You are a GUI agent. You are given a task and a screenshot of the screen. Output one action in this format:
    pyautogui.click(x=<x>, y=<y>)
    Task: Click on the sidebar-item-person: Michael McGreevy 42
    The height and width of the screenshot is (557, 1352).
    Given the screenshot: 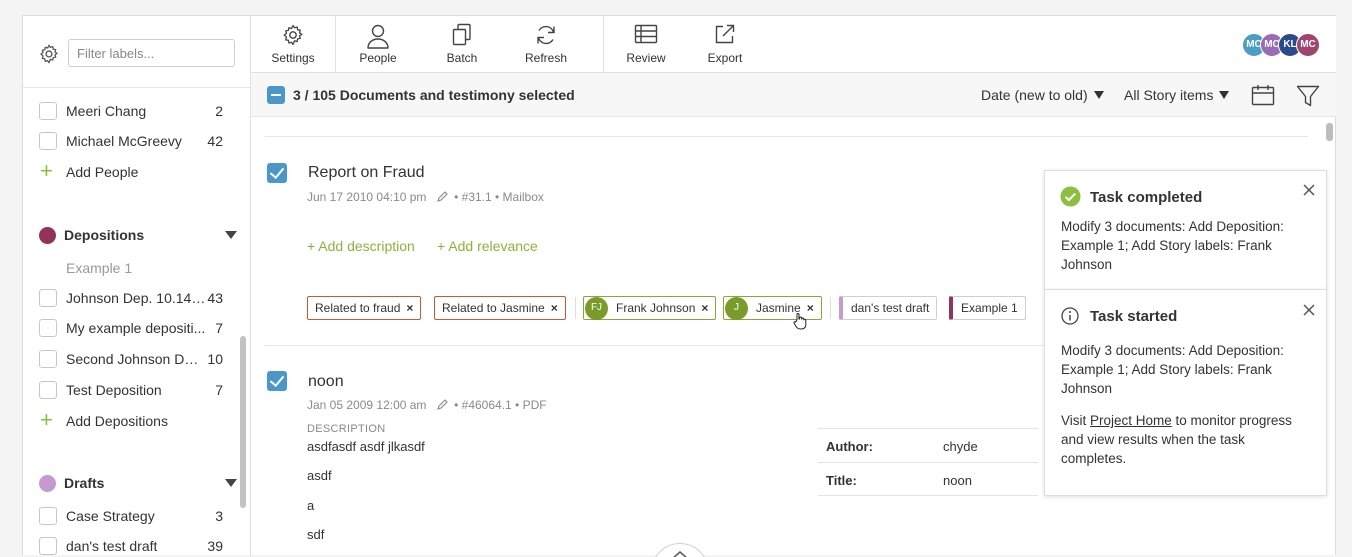 What is the action you would take?
    pyautogui.click(x=130, y=142)
    